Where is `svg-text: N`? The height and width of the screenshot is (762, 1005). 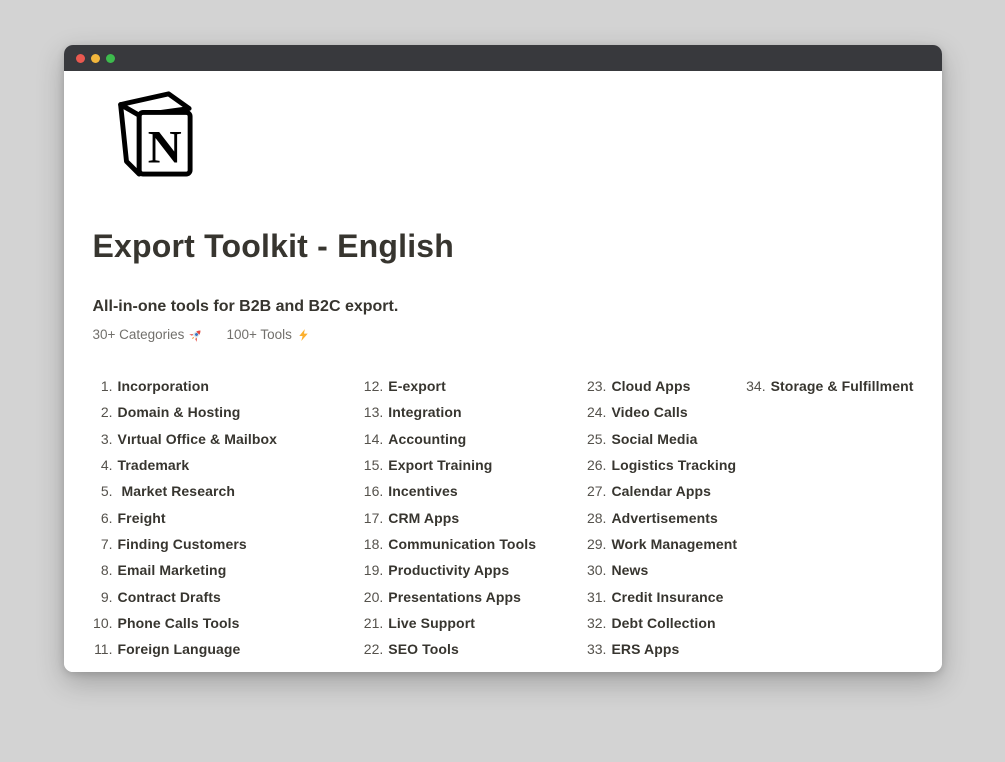 svg-text: N is located at coordinates (164, 147).